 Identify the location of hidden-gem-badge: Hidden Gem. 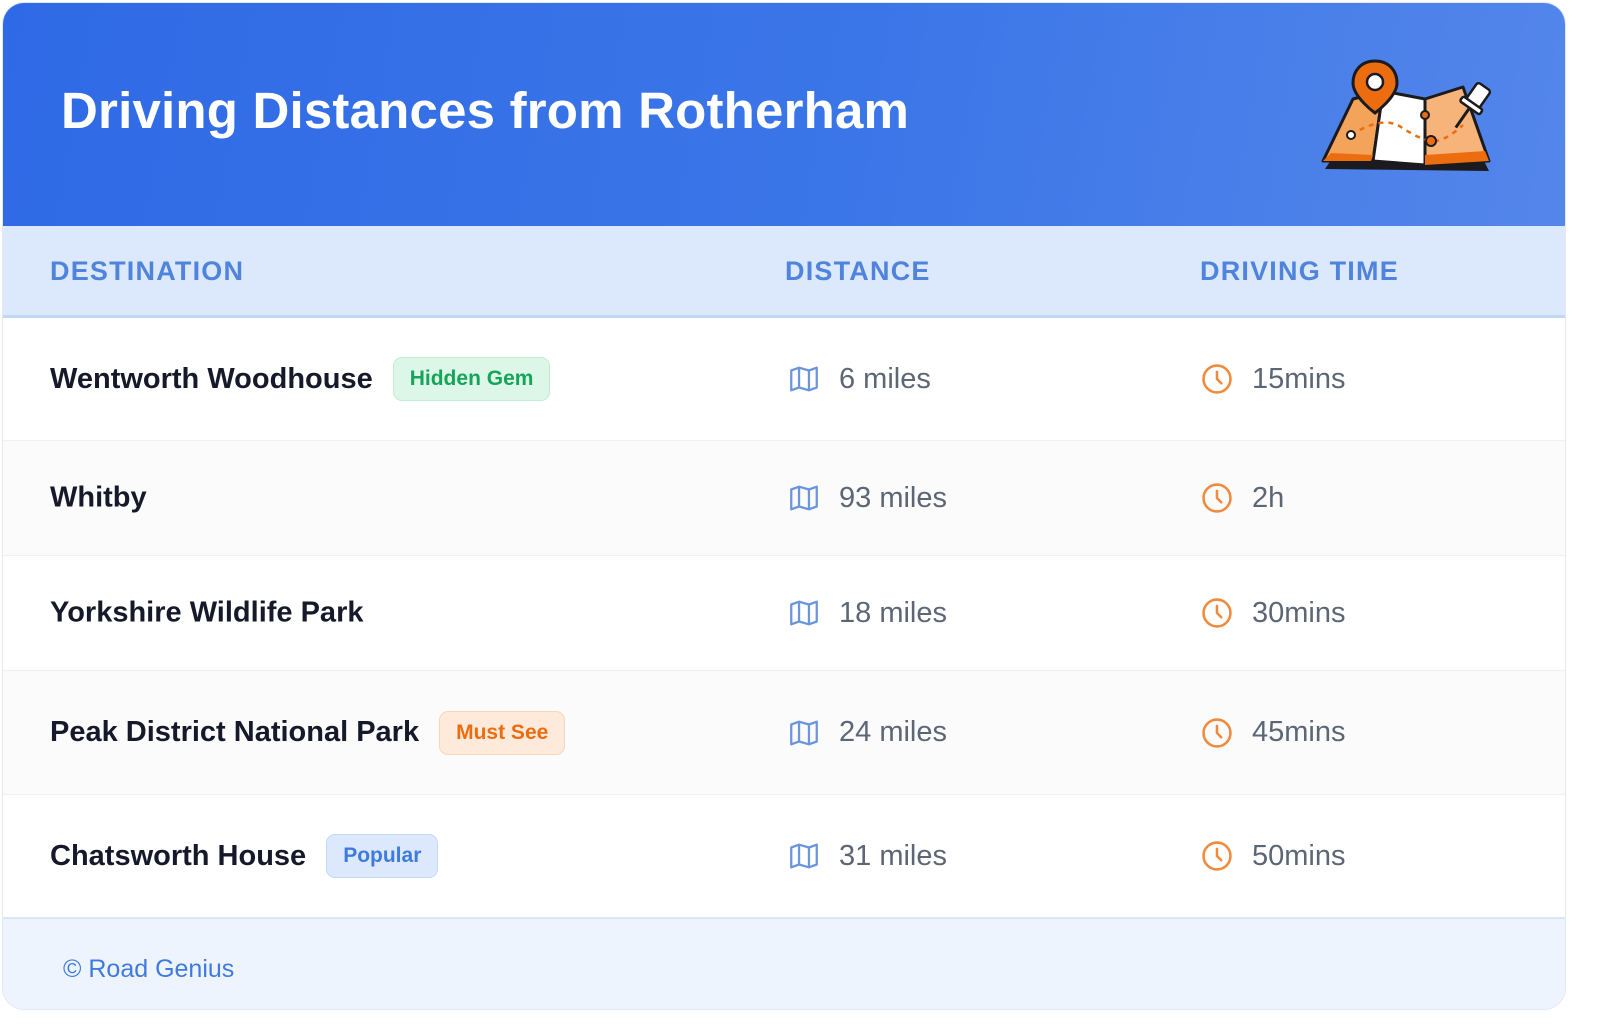
(471, 379).